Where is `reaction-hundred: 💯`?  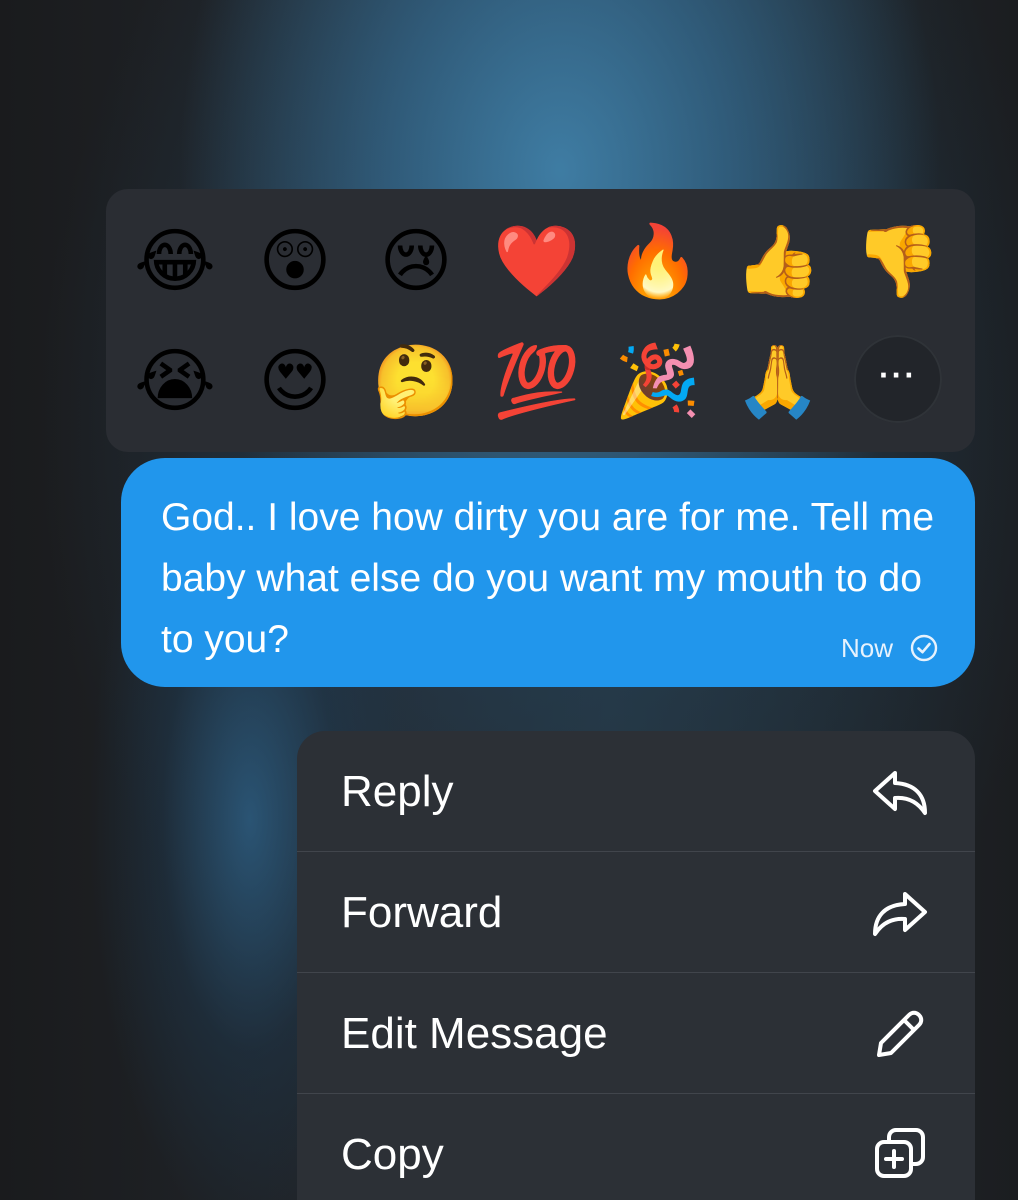
reaction-hundred: 💯 is located at coordinates (537, 381).